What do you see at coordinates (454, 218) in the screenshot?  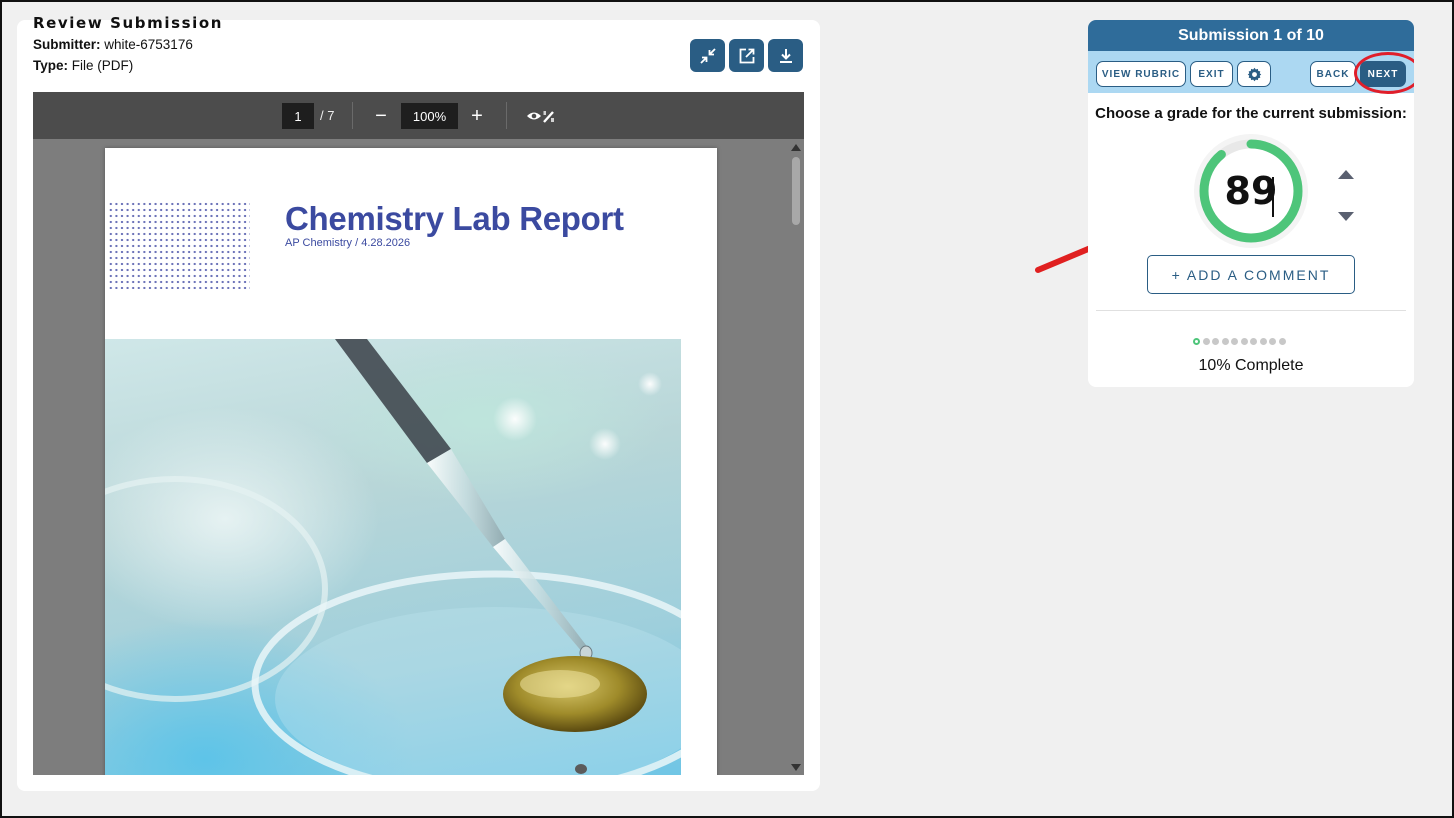 I see `document-title: Chemistry Lab Report` at bounding box center [454, 218].